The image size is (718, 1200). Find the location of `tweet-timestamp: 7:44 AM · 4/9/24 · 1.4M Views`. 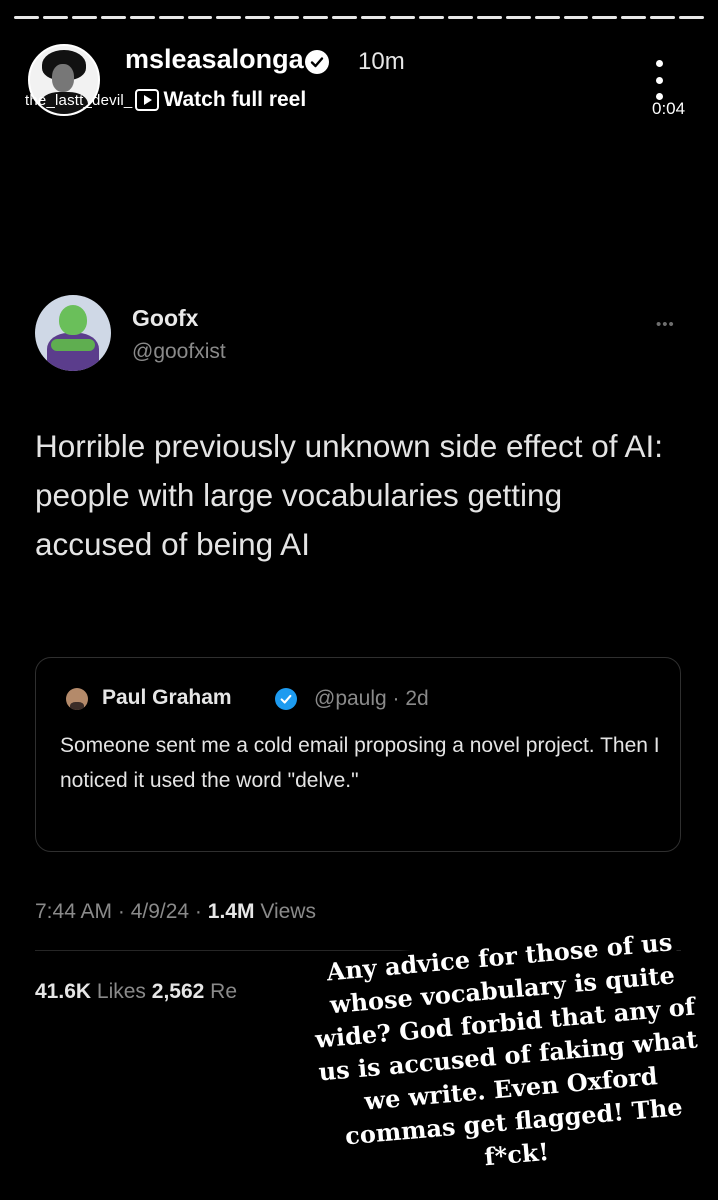

tweet-timestamp: 7:44 AM · 4/9/24 · 1.4M Views is located at coordinates (175, 912).